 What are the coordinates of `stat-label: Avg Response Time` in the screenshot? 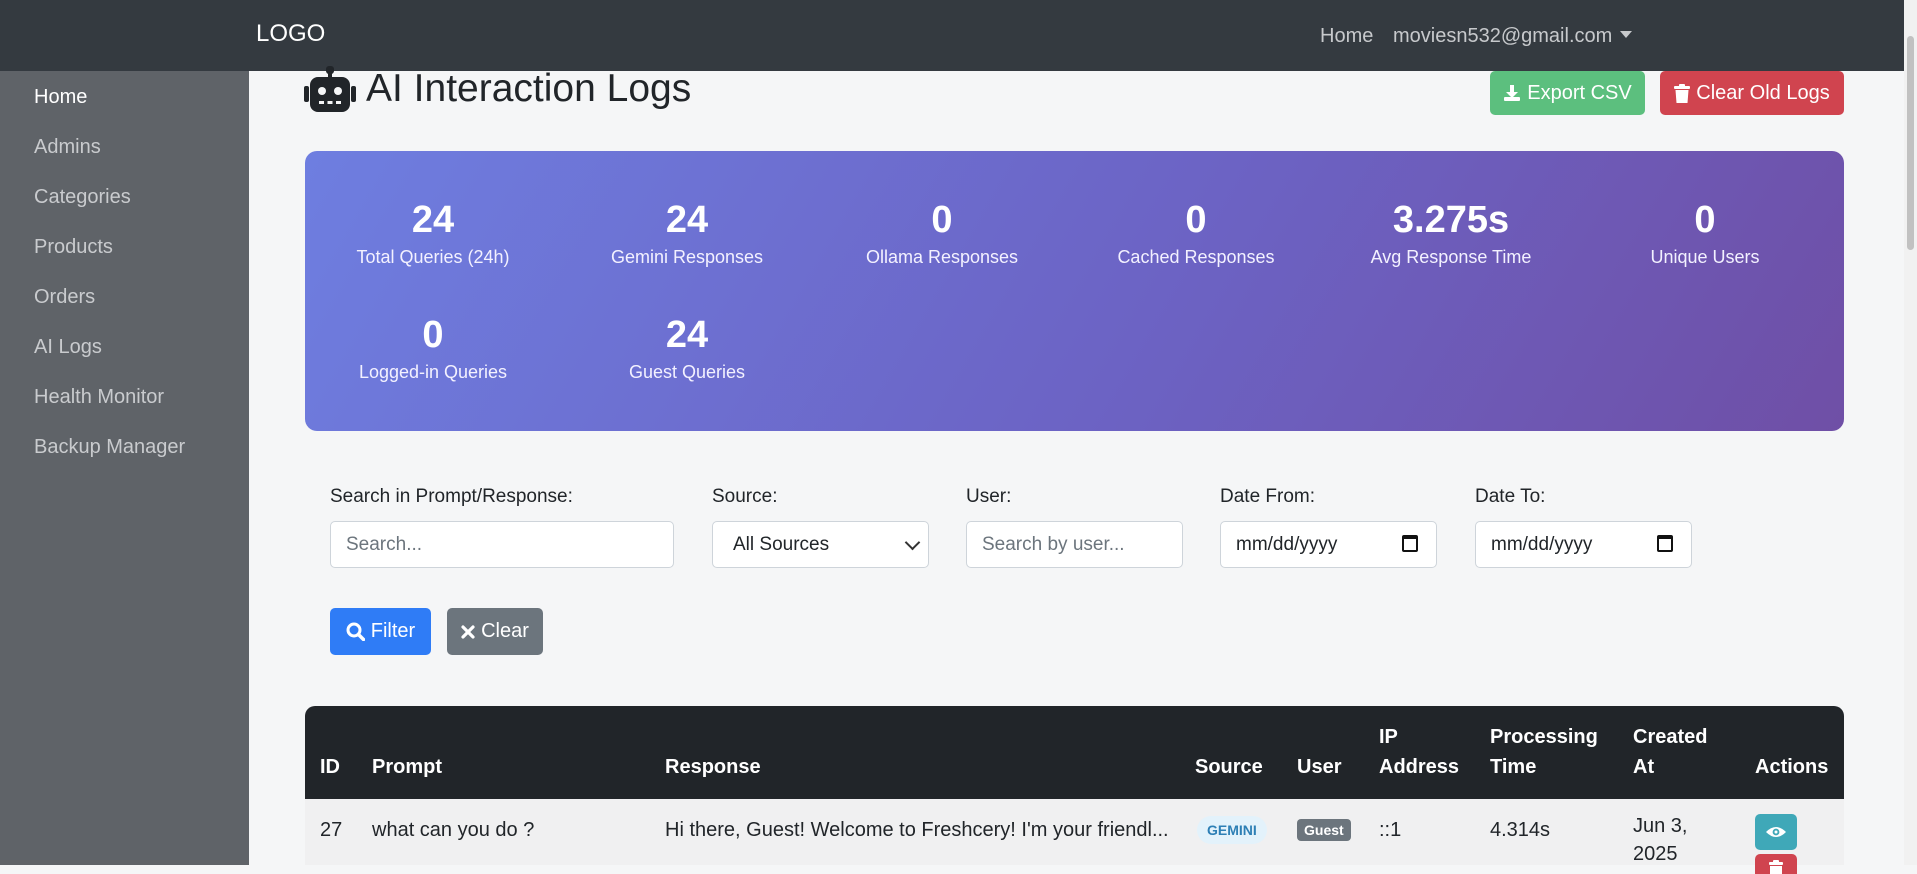 It's located at (1451, 257).